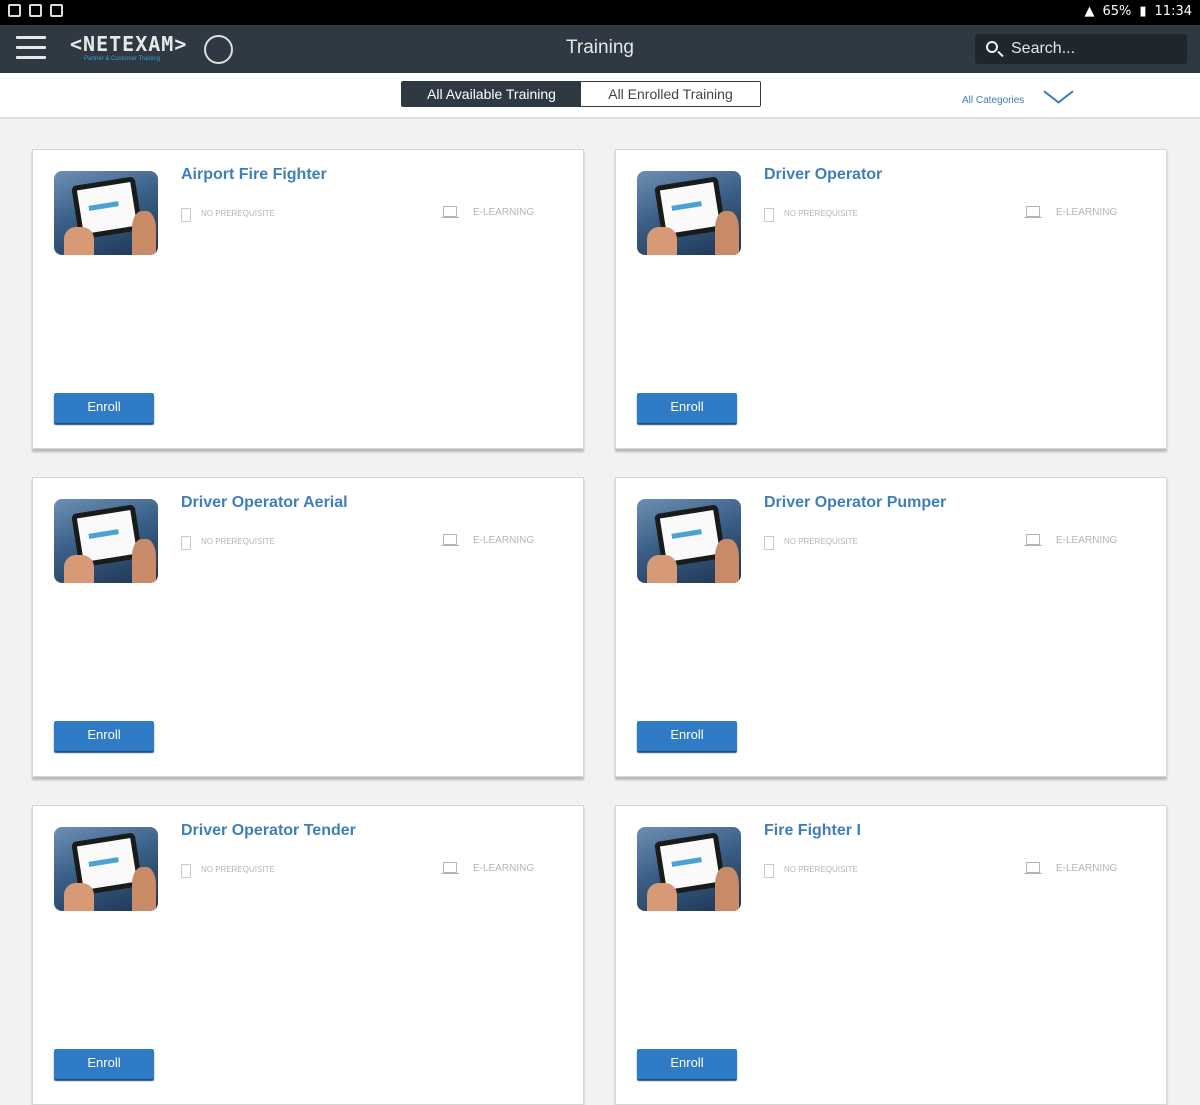 The width and height of the screenshot is (1200, 1105). Describe the element at coordinates (491, 94) in the screenshot. I see `tab-all-available-training: All Available Training` at that location.